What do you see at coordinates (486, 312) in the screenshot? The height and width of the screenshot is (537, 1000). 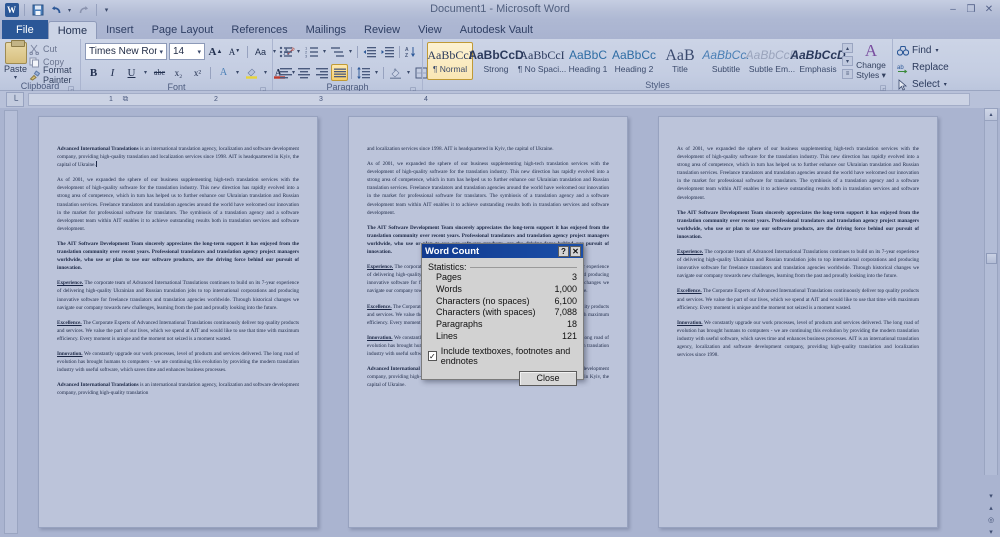 I see `statistic-label: Characters (with spaces)` at bounding box center [486, 312].